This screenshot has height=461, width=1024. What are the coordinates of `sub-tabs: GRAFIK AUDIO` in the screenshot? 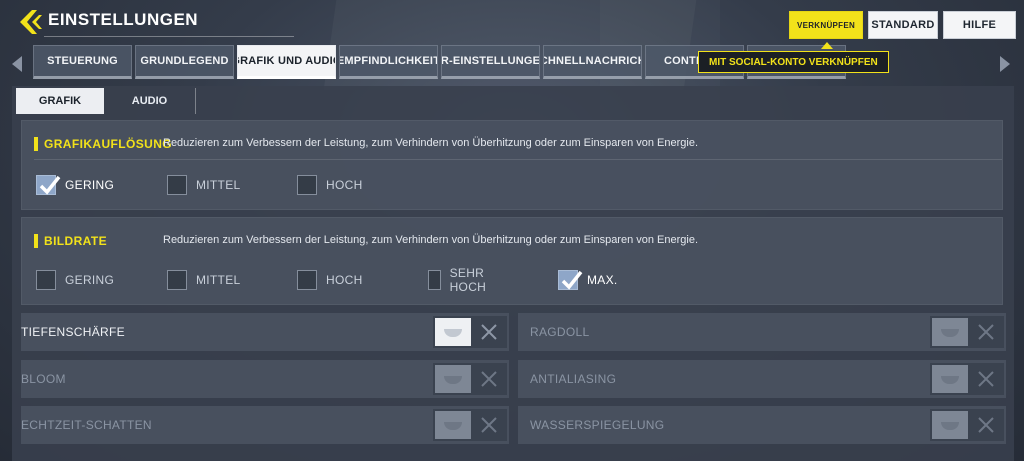 It's located at (106, 101).